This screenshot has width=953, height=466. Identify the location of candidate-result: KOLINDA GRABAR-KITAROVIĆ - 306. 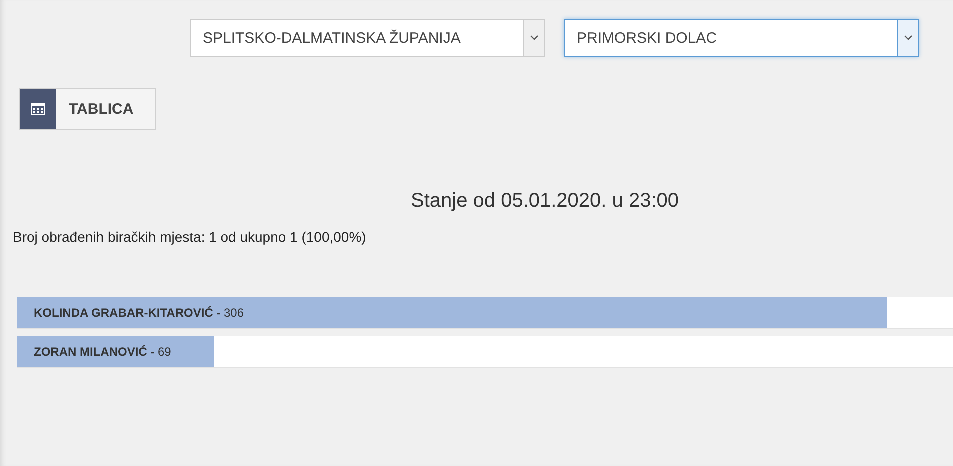
(138, 313).